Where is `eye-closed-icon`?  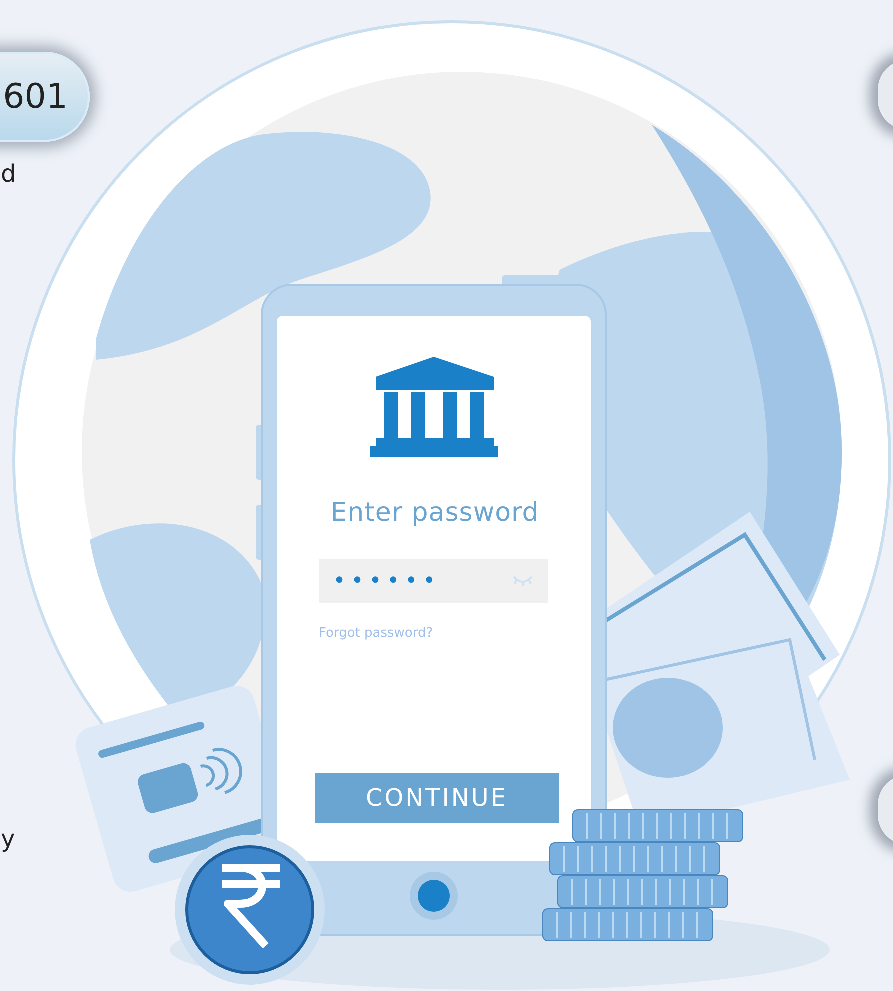
eye-closed-icon is located at coordinates (523, 581).